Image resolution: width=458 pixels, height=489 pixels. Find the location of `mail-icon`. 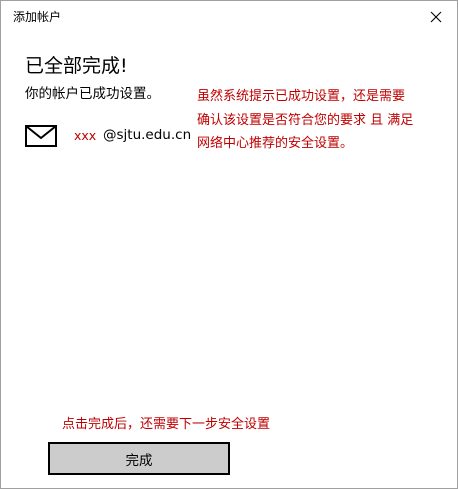

mail-icon is located at coordinates (41, 136).